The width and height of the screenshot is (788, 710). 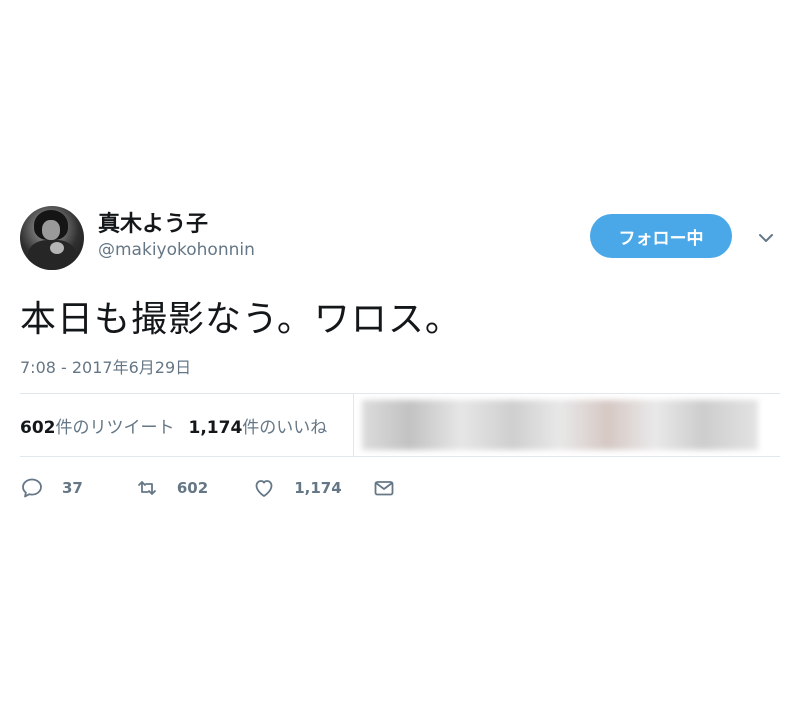 What do you see at coordinates (353, 425) in the screenshot?
I see `stats-divider` at bounding box center [353, 425].